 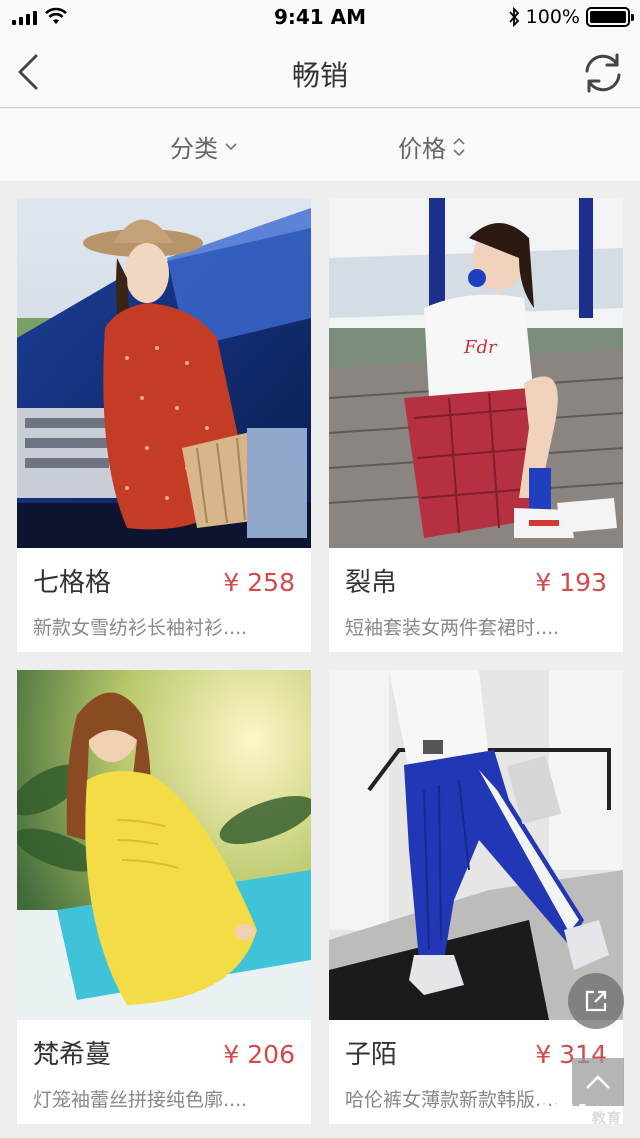 What do you see at coordinates (194, 149) in the screenshot?
I see `category-filter-label: 分类` at bounding box center [194, 149].